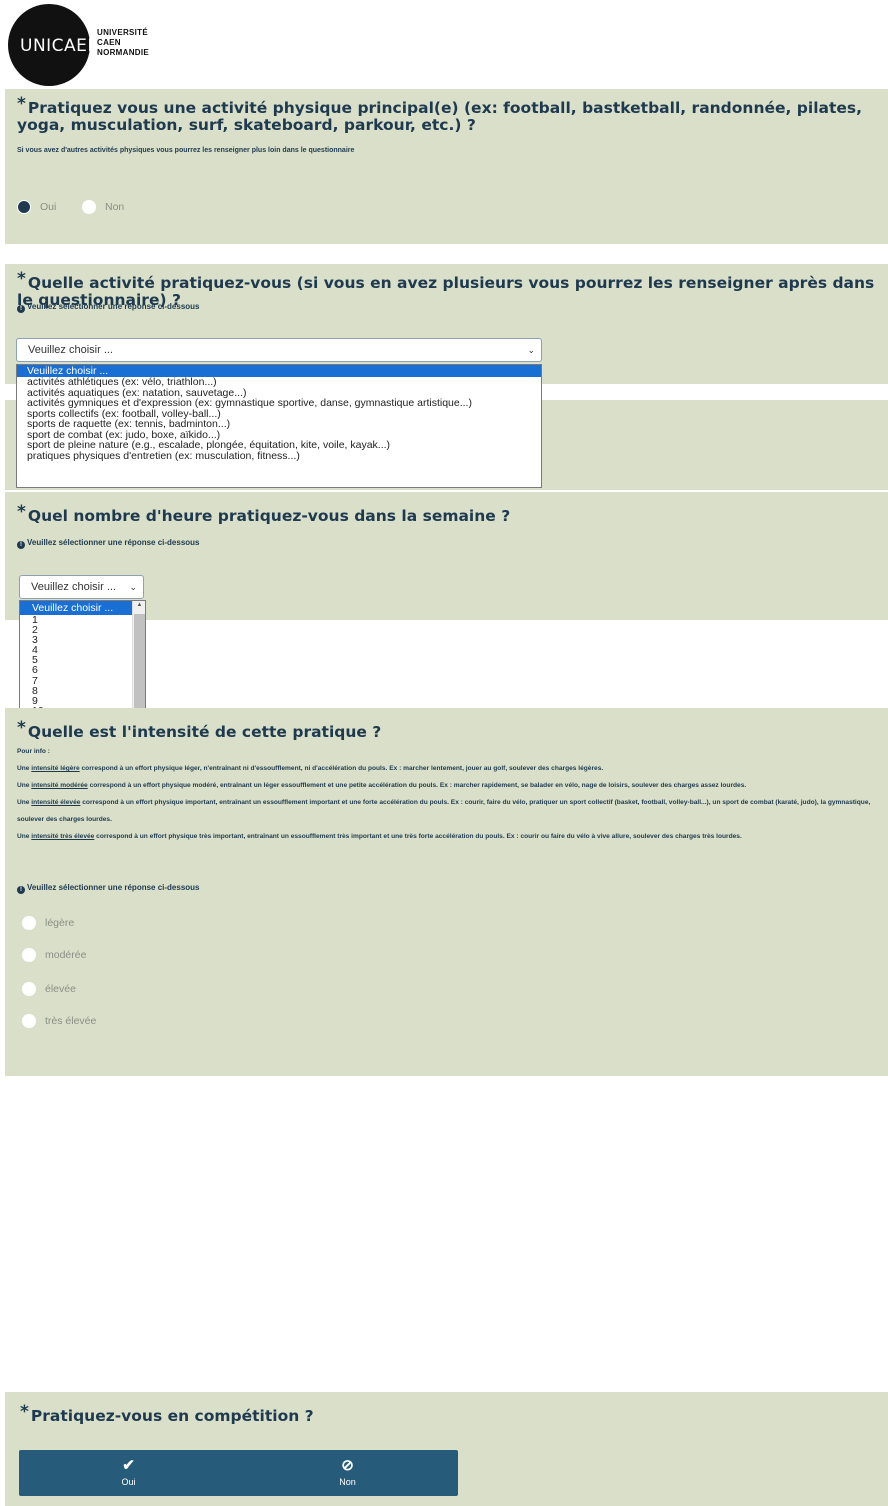 The height and width of the screenshot is (1506, 888). What do you see at coordinates (60, 989) in the screenshot?
I see `radio-label: élevée` at bounding box center [60, 989].